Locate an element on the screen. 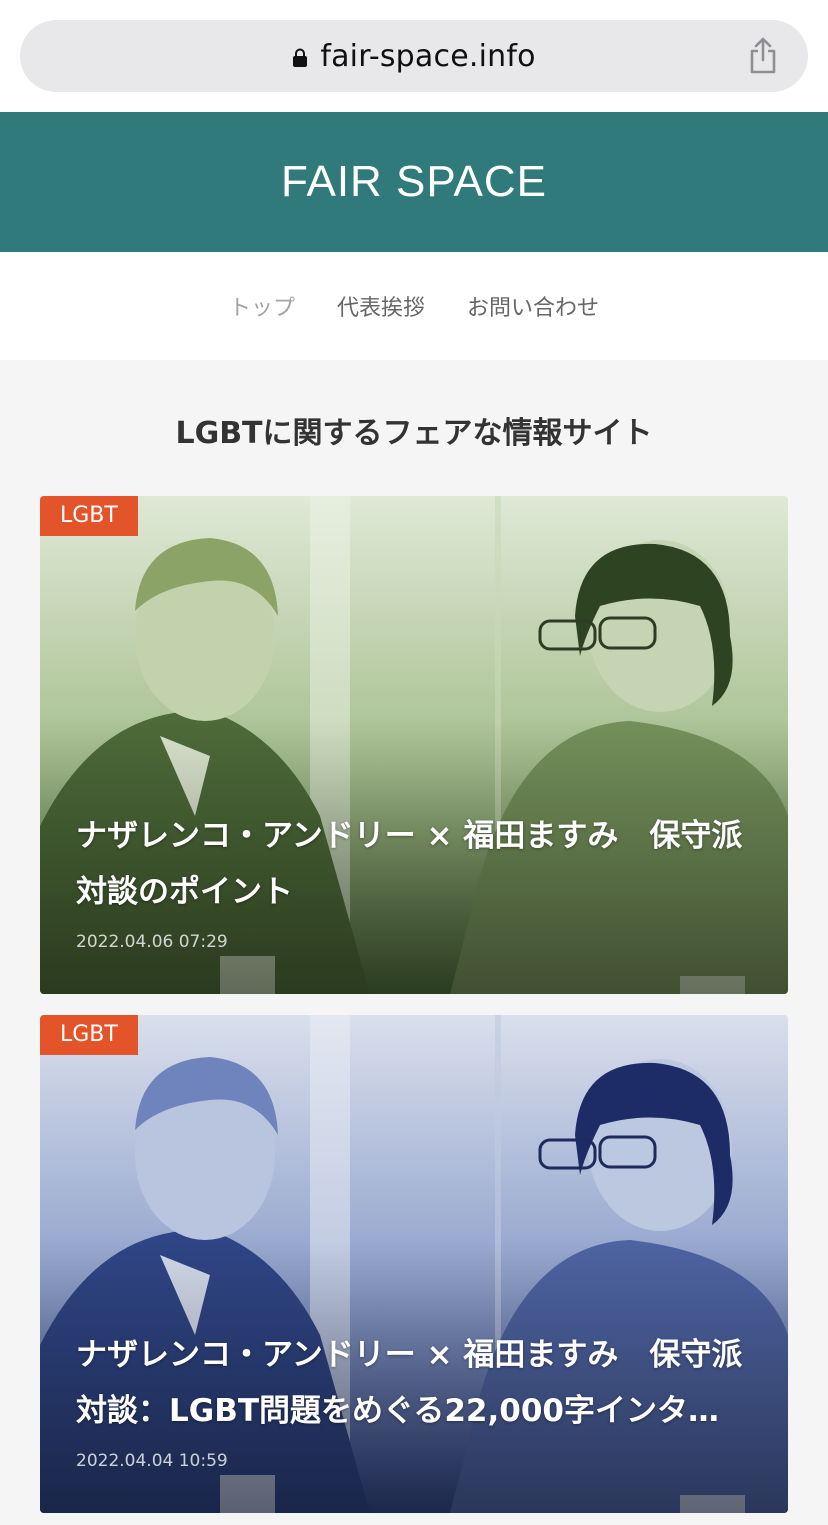  site-header: FAIR SPACE is located at coordinates (414, 182).